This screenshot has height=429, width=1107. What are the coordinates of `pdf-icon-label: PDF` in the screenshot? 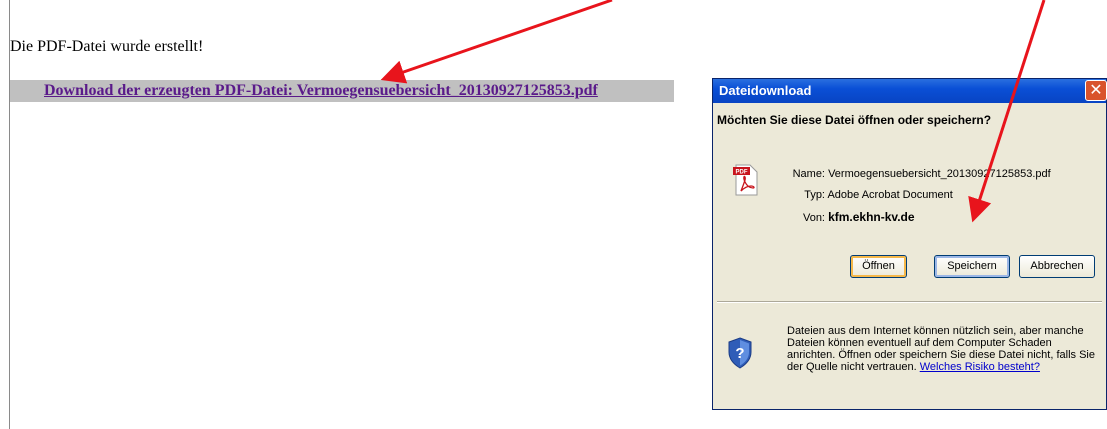 It's located at (742, 173).